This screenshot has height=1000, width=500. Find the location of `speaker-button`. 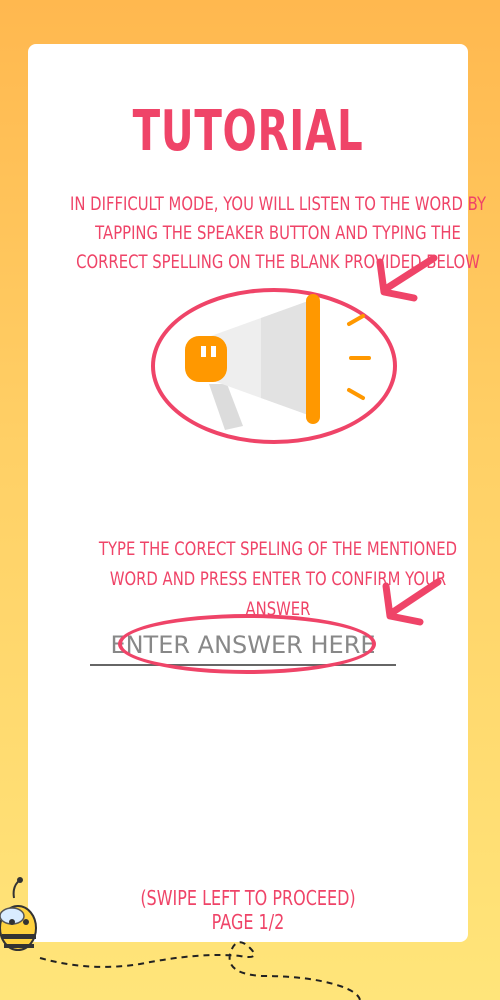

speaker-button is located at coordinates (277, 368).